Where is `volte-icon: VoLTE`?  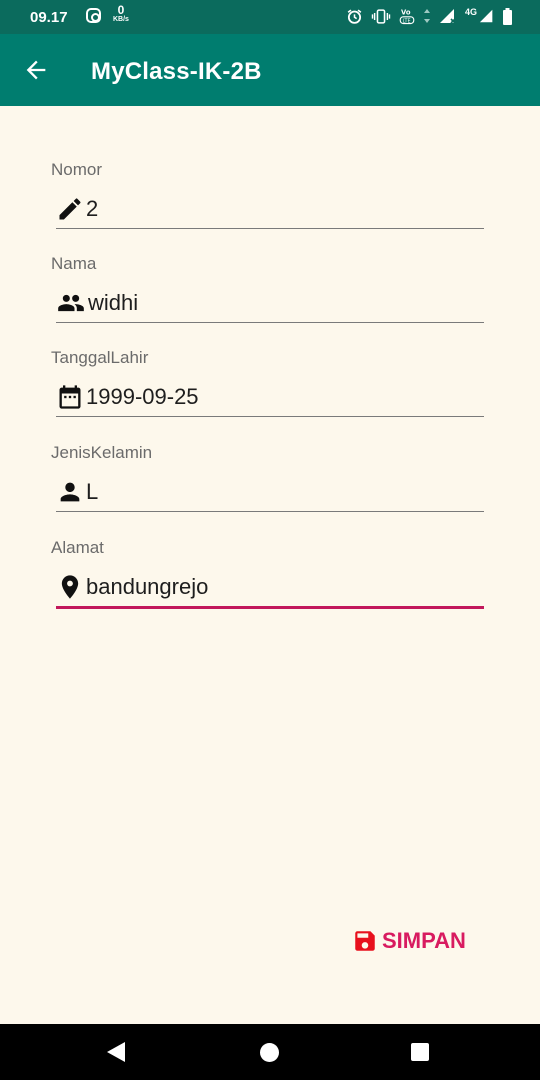
volte-icon: VoLTE is located at coordinates (407, 16).